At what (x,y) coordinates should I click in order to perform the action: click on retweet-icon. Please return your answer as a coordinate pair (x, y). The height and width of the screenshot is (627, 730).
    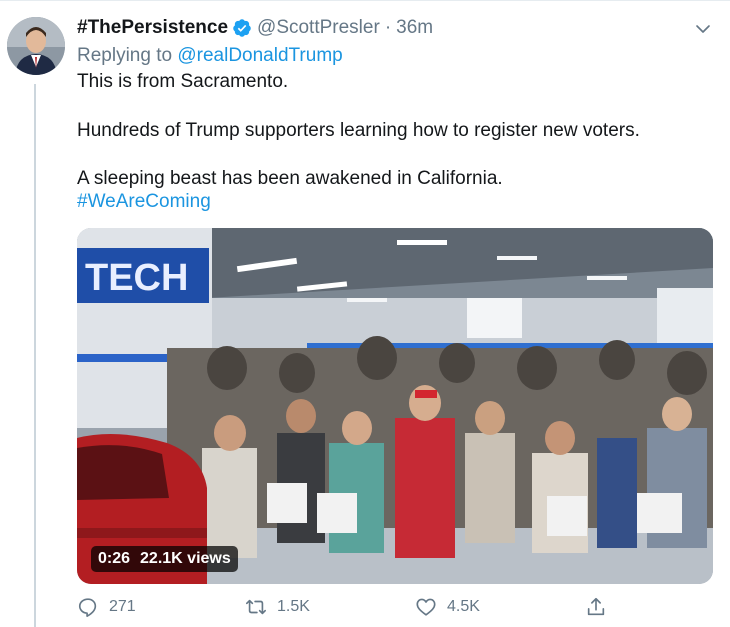
    Looking at the image, I should click on (256, 607).